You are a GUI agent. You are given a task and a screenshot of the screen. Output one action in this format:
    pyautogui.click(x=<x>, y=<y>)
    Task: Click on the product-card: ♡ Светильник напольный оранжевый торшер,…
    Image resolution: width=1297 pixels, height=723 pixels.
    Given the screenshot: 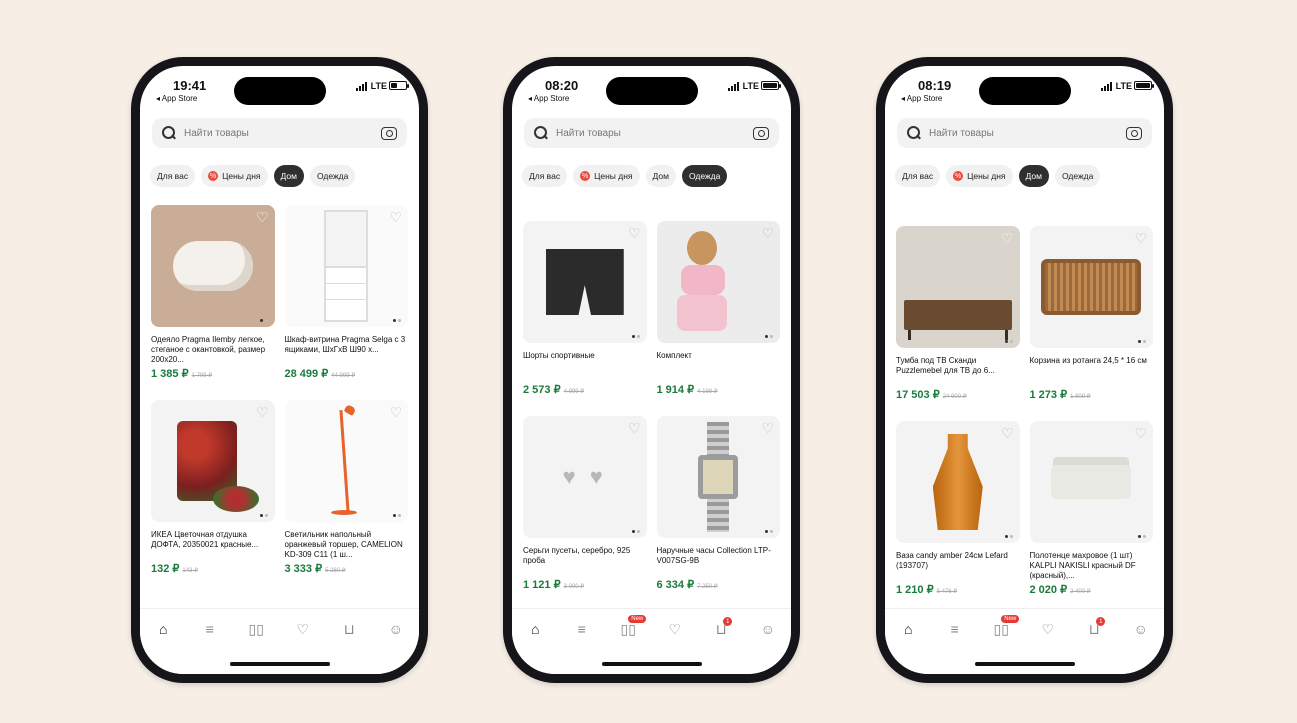 What is the action you would take?
    pyautogui.click(x=346, y=497)
    